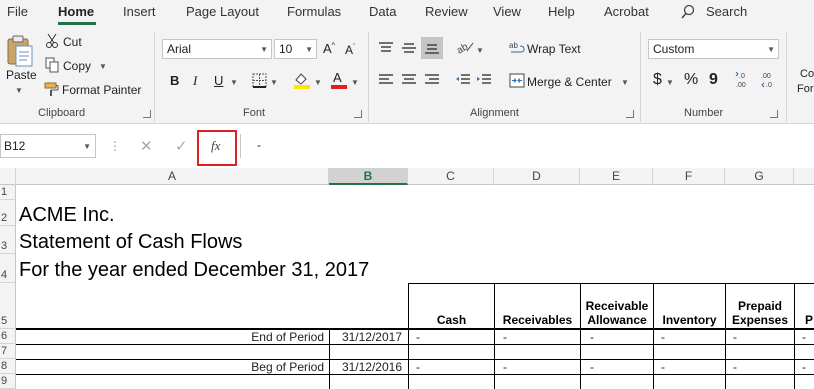 The image size is (814, 389). What do you see at coordinates (517, 82) in the screenshot?
I see `merge-center-icon` at bounding box center [517, 82].